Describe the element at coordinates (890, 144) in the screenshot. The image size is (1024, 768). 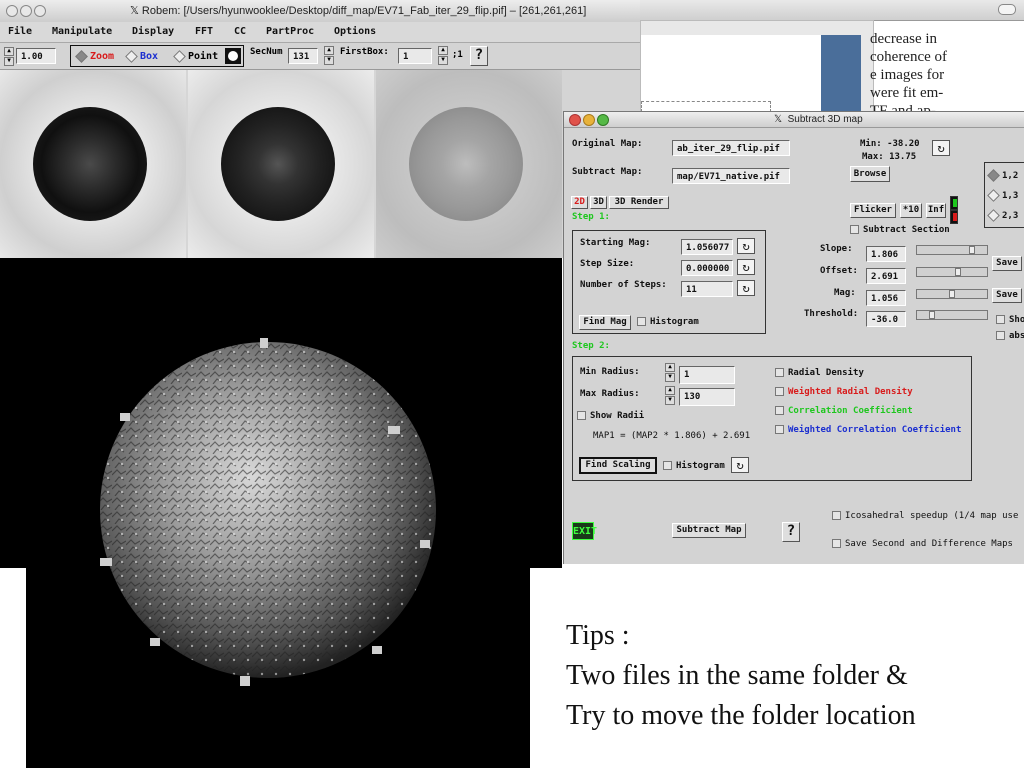
I see `min-value: Min: -38.20` at that location.